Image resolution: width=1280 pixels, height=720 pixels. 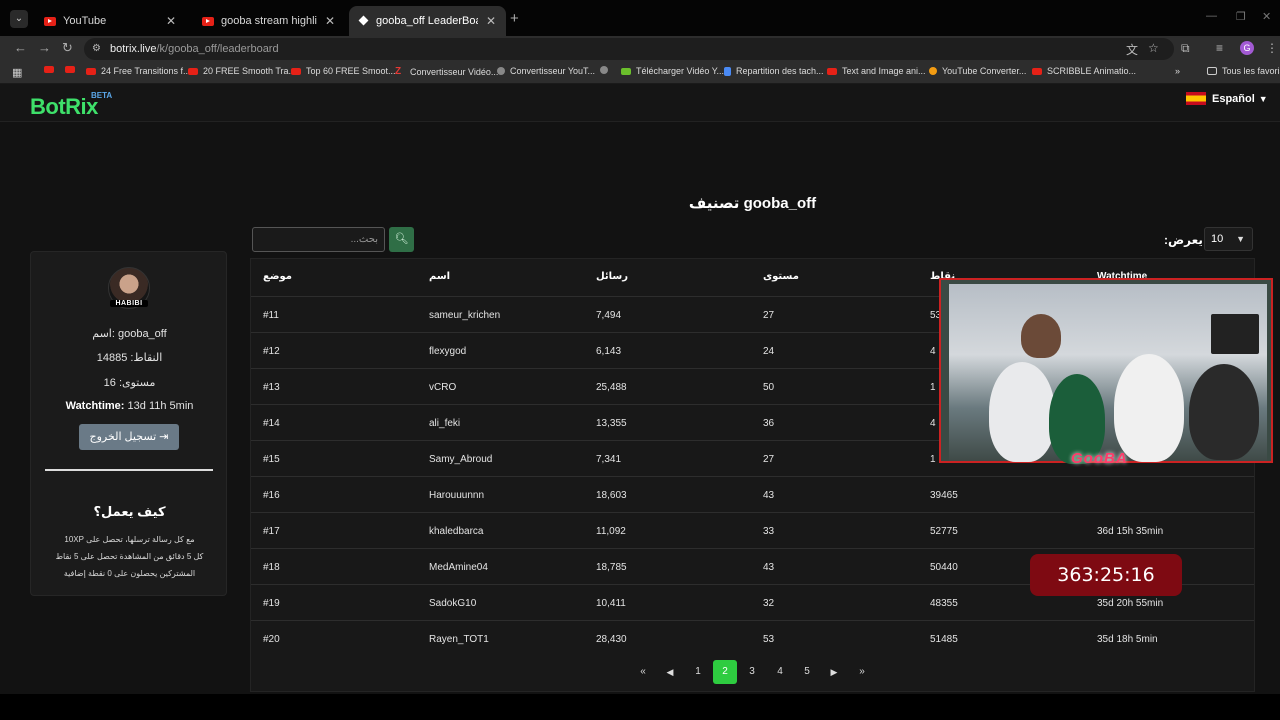 What do you see at coordinates (1219, 48) in the screenshot?
I see `media-control-icon: ≡` at bounding box center [1219, 48].